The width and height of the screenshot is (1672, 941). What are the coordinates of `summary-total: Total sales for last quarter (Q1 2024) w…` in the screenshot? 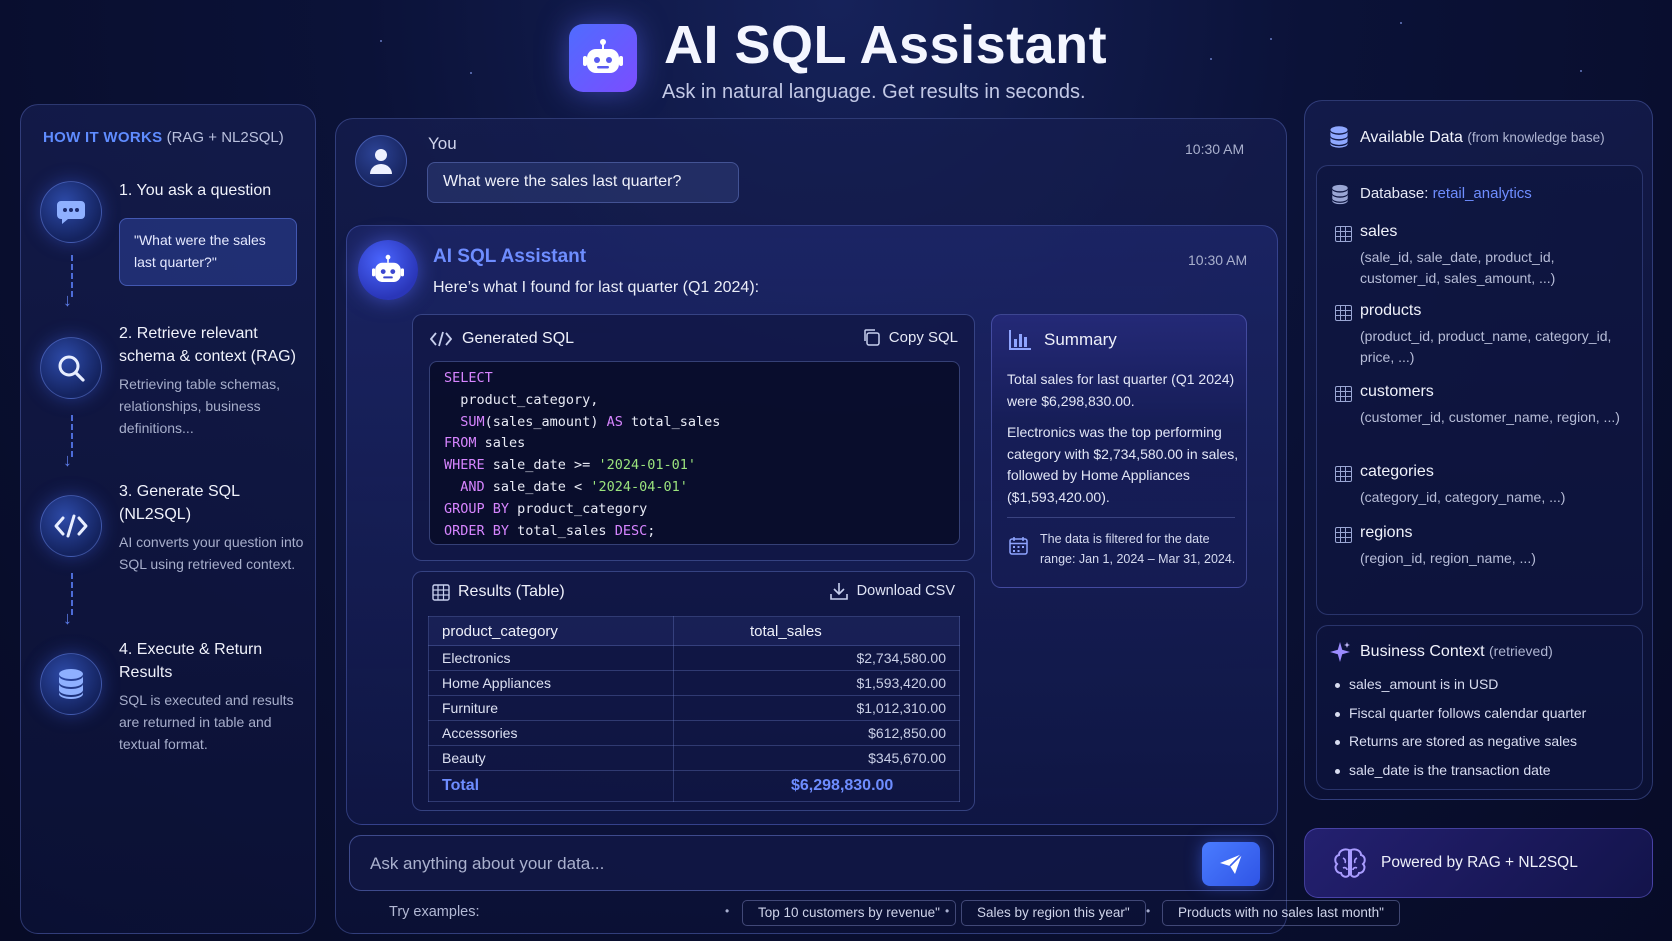 It's located at (1121, 390).